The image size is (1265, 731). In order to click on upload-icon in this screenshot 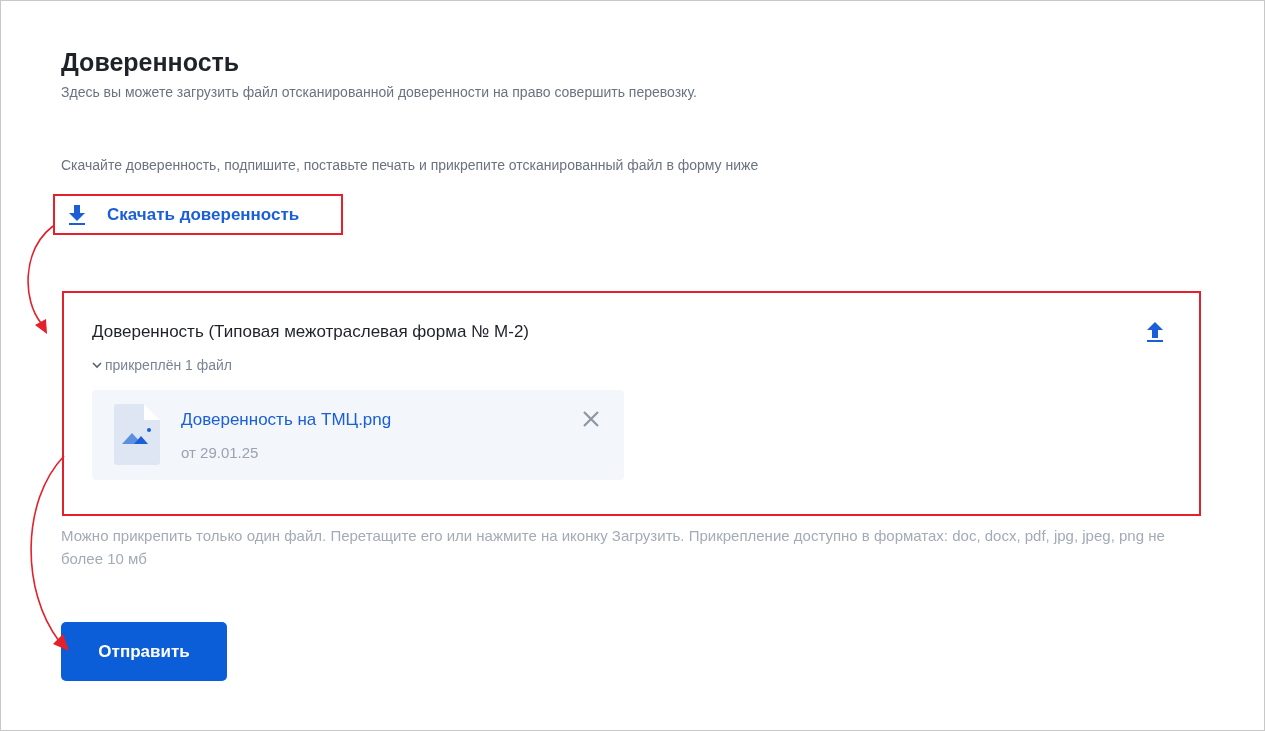, I will do `click(1155, 331)`.